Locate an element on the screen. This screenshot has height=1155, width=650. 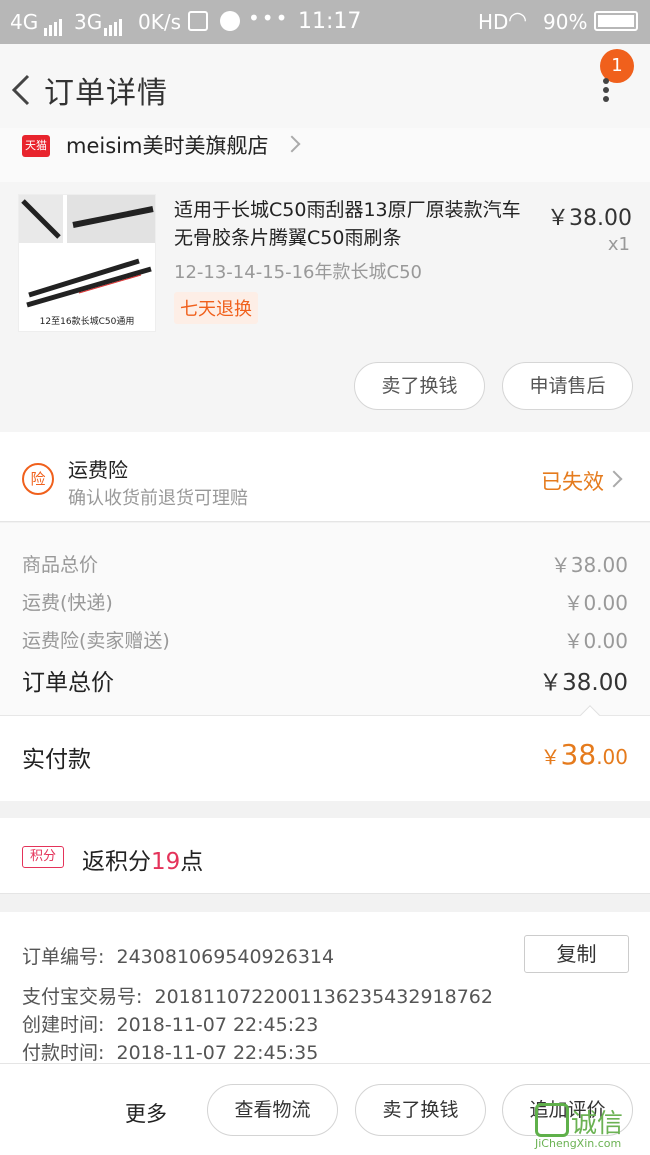
app-icon is located at coordinates (230, 21).